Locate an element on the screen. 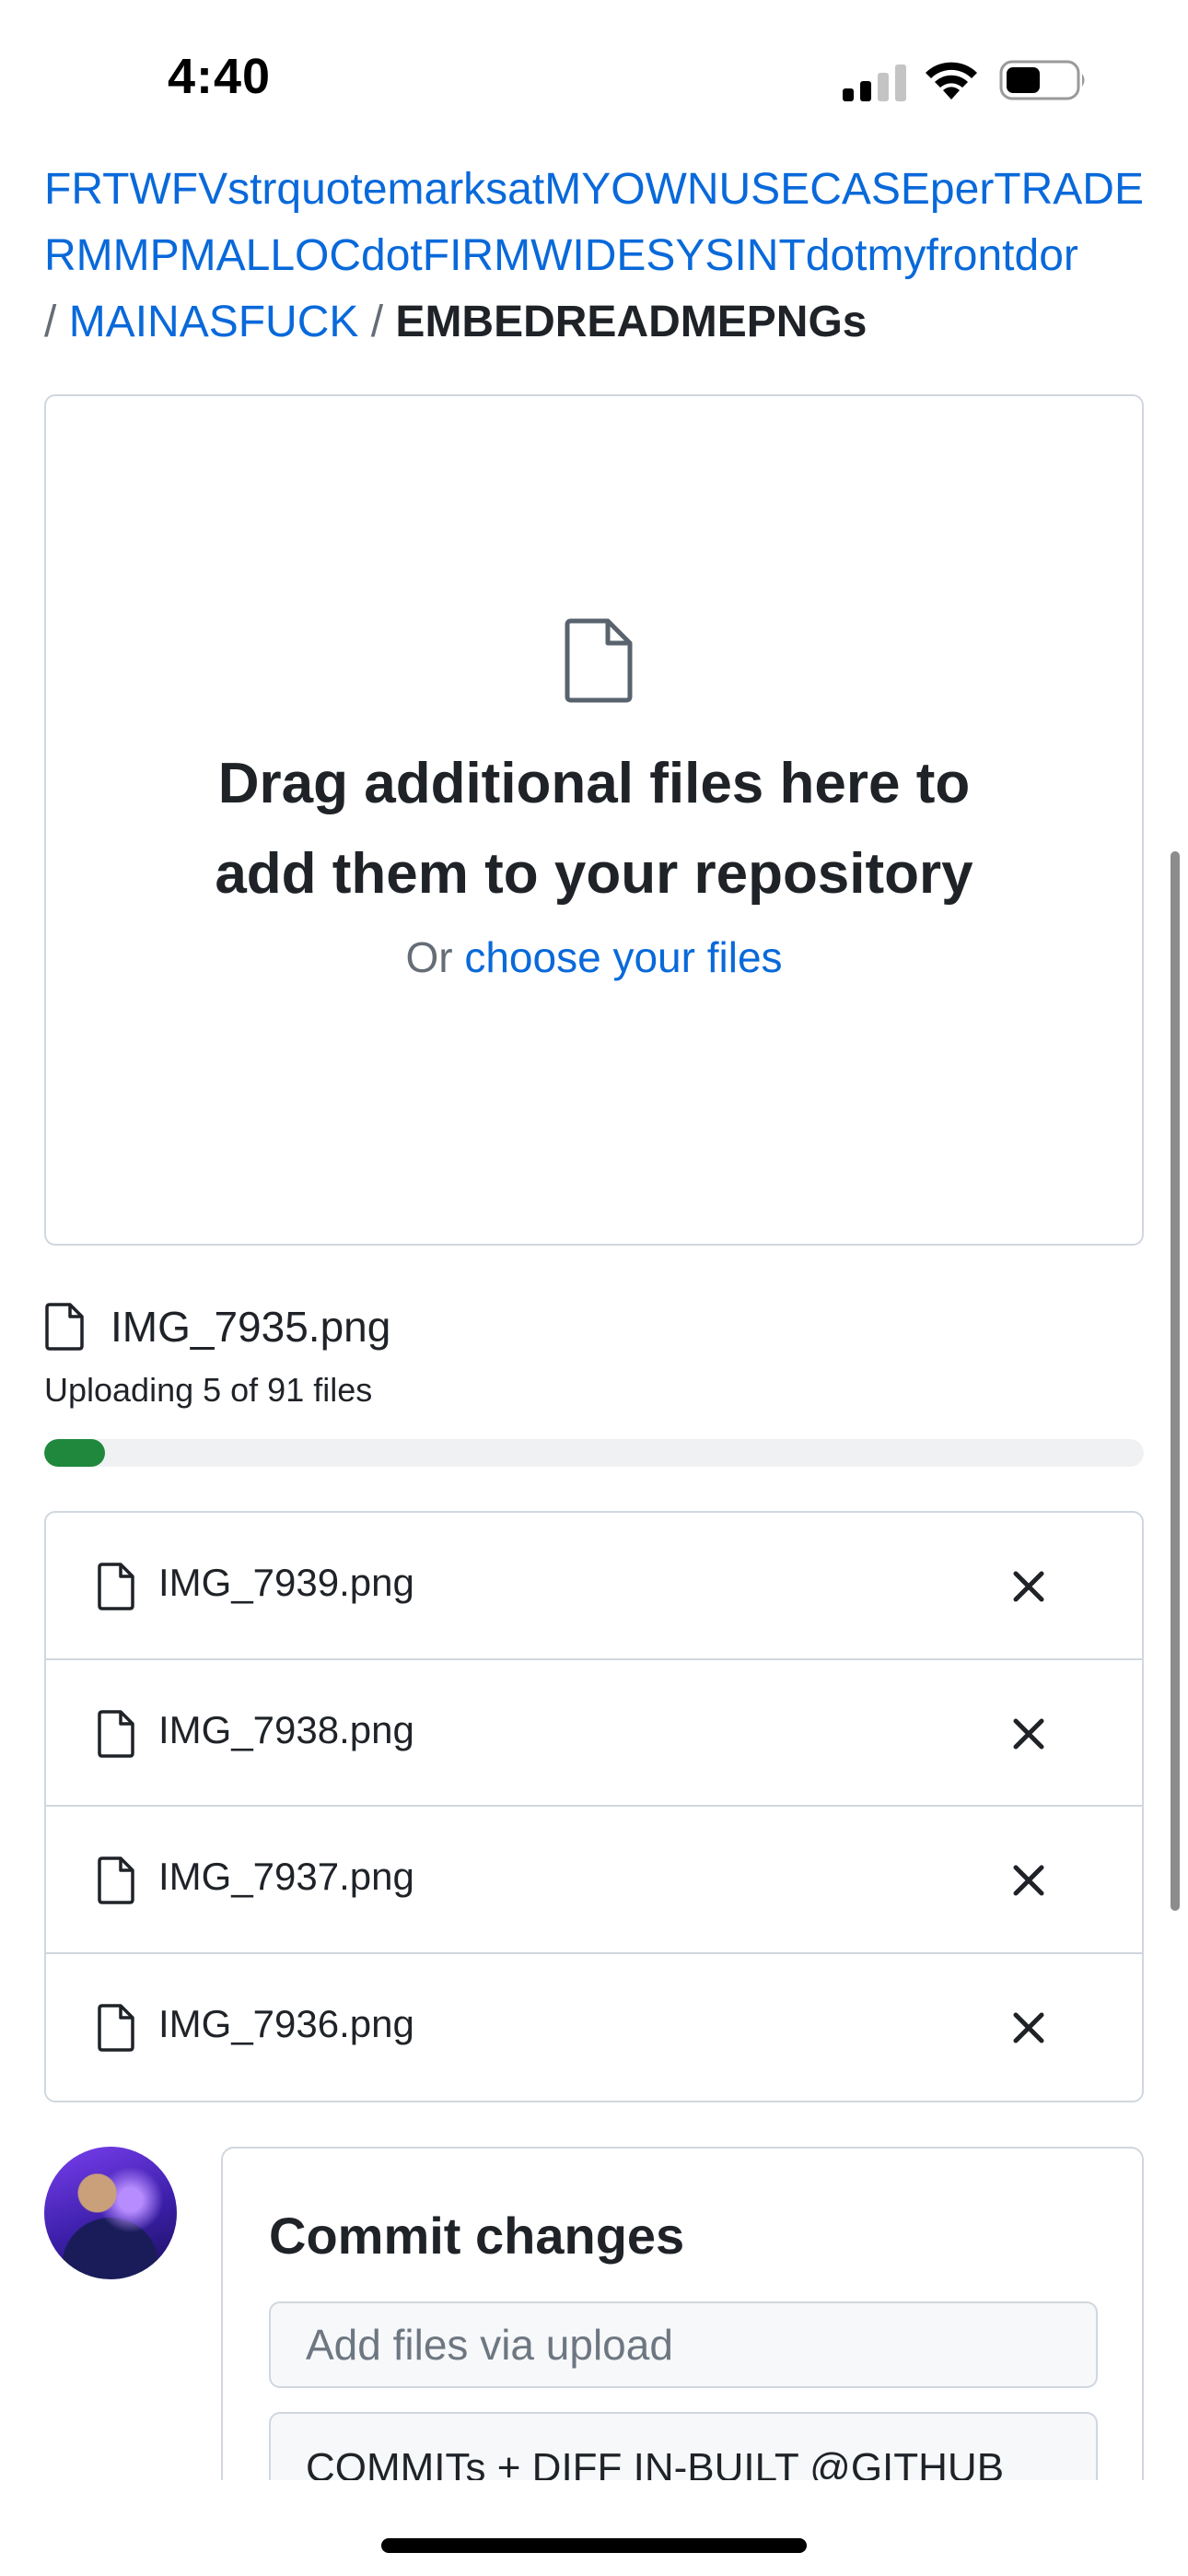 Image resolution: width=1188 pixels, height=2576 pixels. file-list-row: IMG_7937.png is located at coordinates (594, 1880).